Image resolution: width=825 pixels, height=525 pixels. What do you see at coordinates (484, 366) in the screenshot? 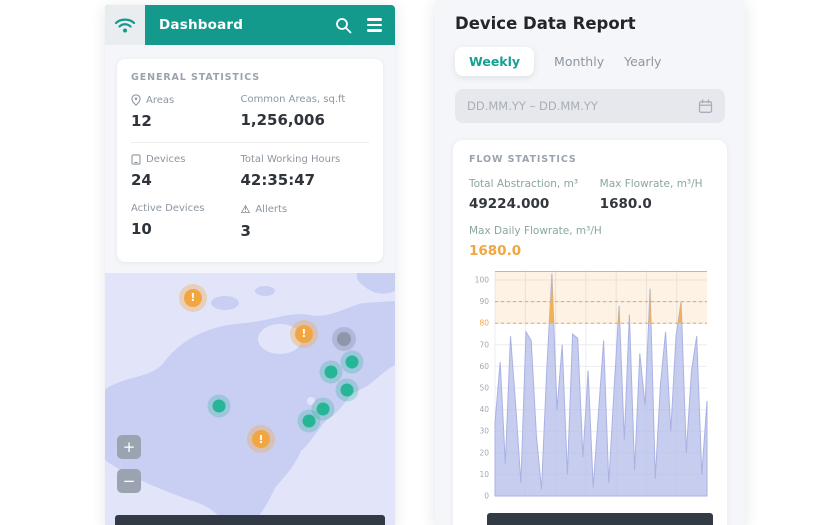
I see `y-axis-tick-label: 60` at bounding box center [484, 366].